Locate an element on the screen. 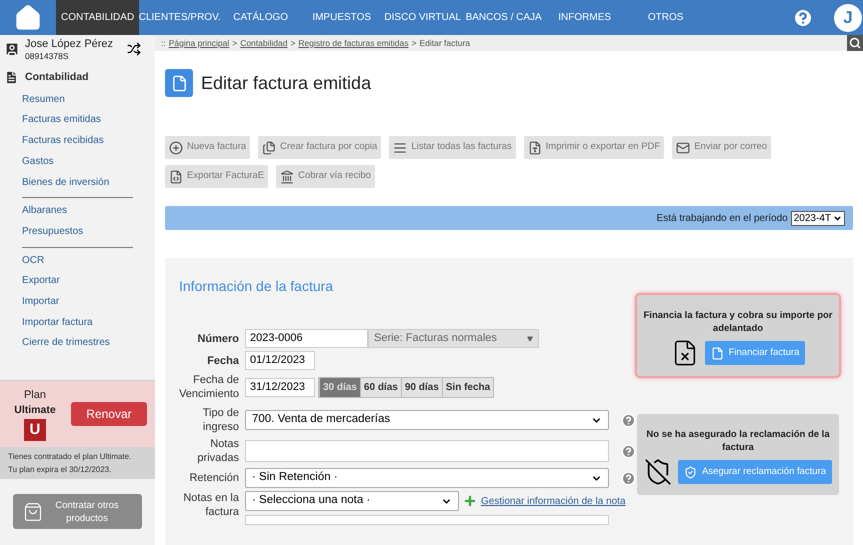 This screenshot has width=863, height=545. field-label: Retención is located at coordinates (213, 478).